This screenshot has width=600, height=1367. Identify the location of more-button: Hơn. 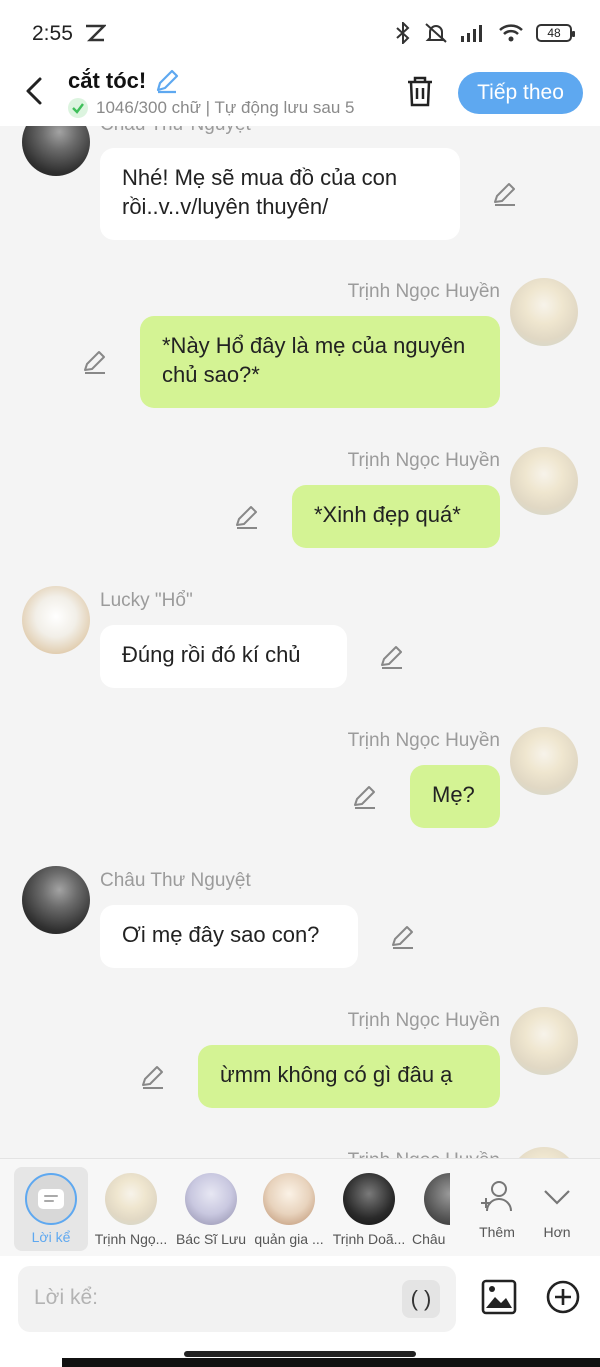
(557, 1209).